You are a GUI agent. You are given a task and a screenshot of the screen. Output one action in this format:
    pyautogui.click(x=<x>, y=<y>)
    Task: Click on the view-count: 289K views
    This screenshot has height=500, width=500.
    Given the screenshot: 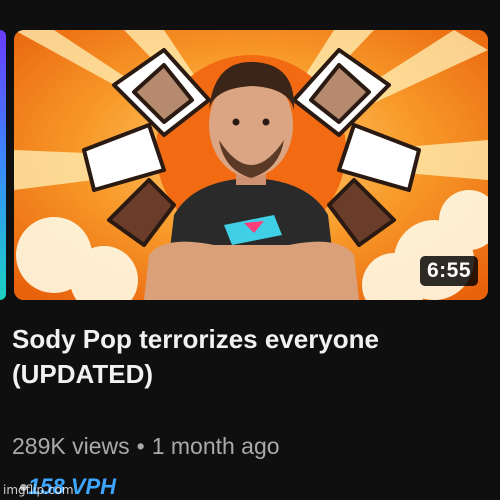 What is the action you would take?
    pyautogui.click(x=71, y=446)
    